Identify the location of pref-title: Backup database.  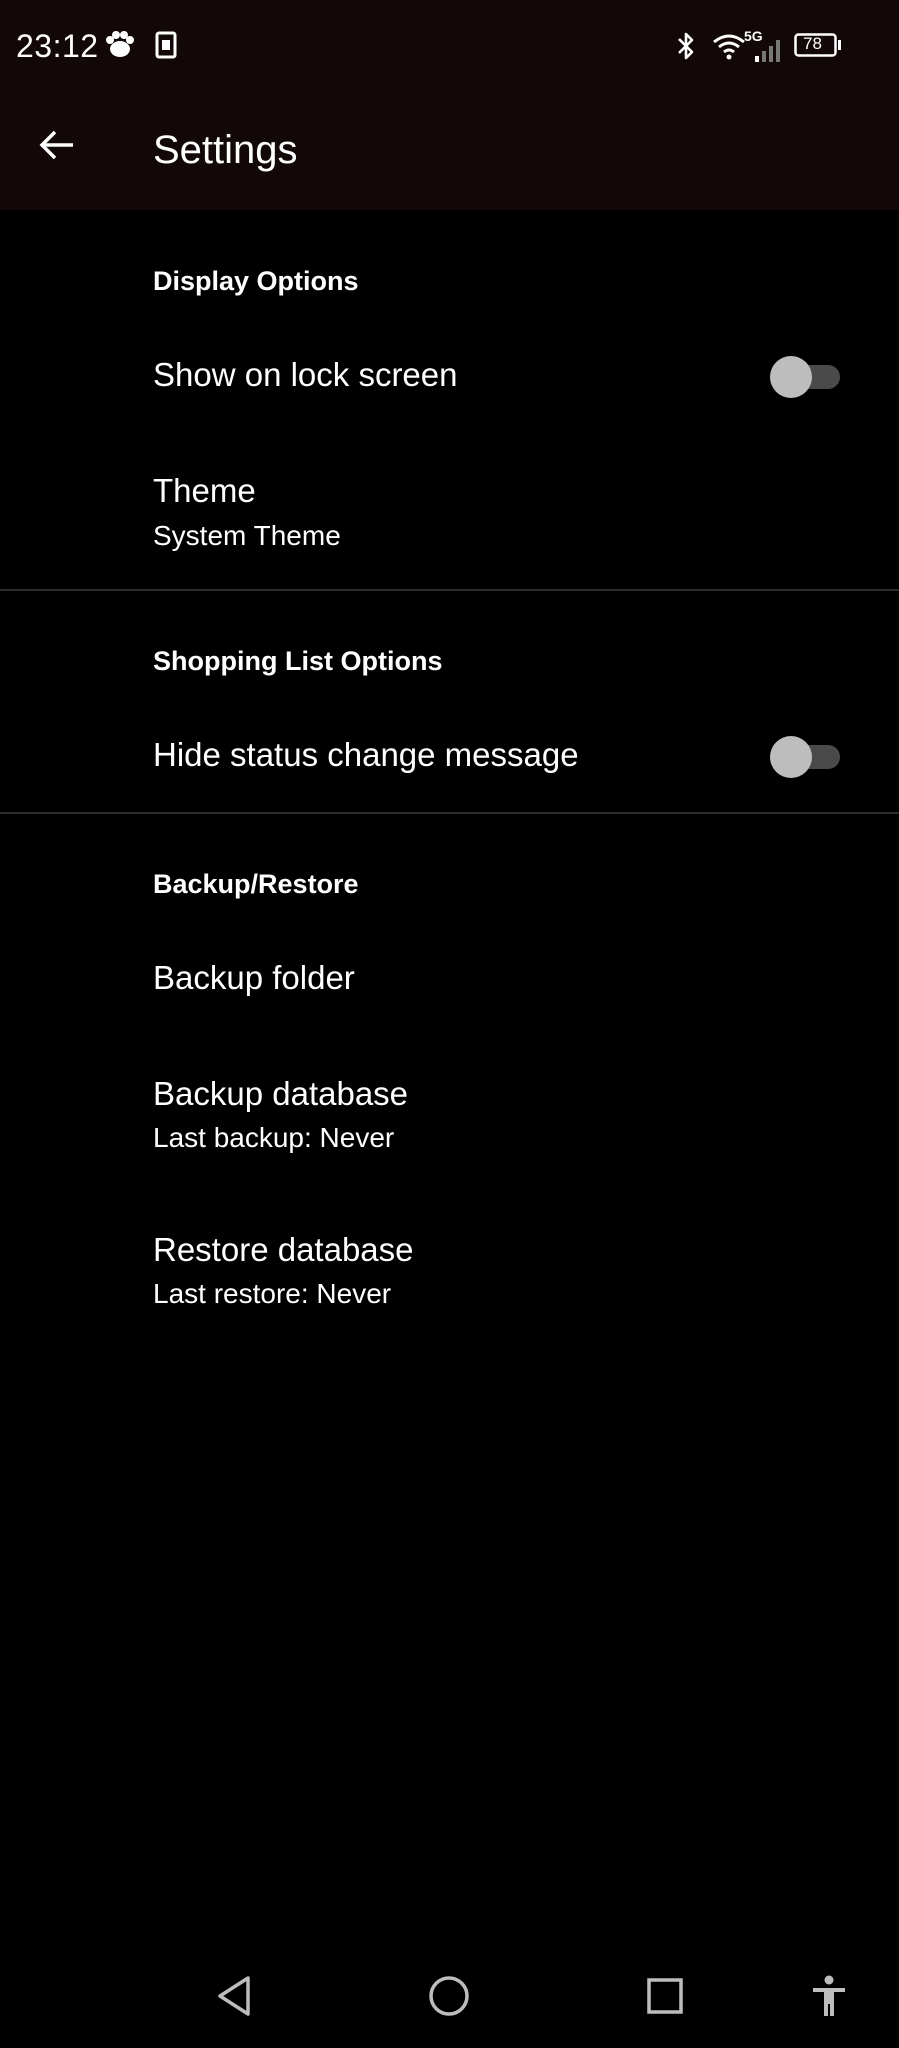
(281, 1093).